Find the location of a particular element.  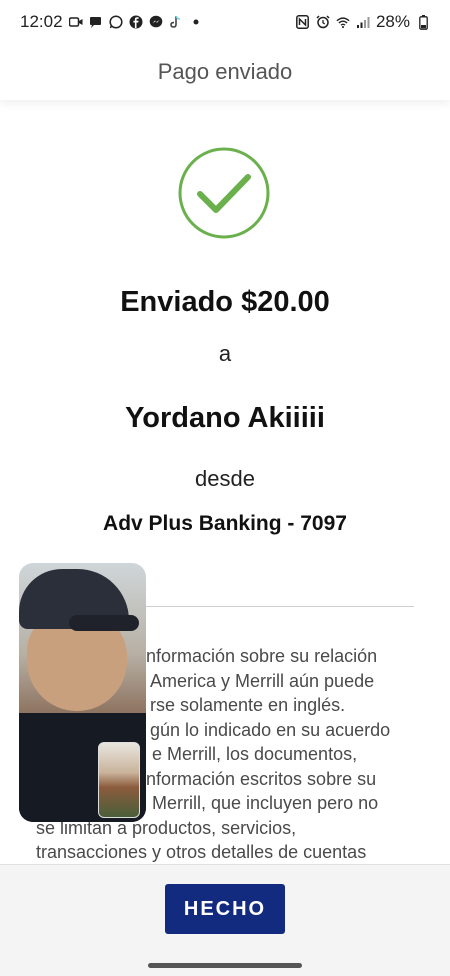

facebook-icon is located at coordinates (136, 22).